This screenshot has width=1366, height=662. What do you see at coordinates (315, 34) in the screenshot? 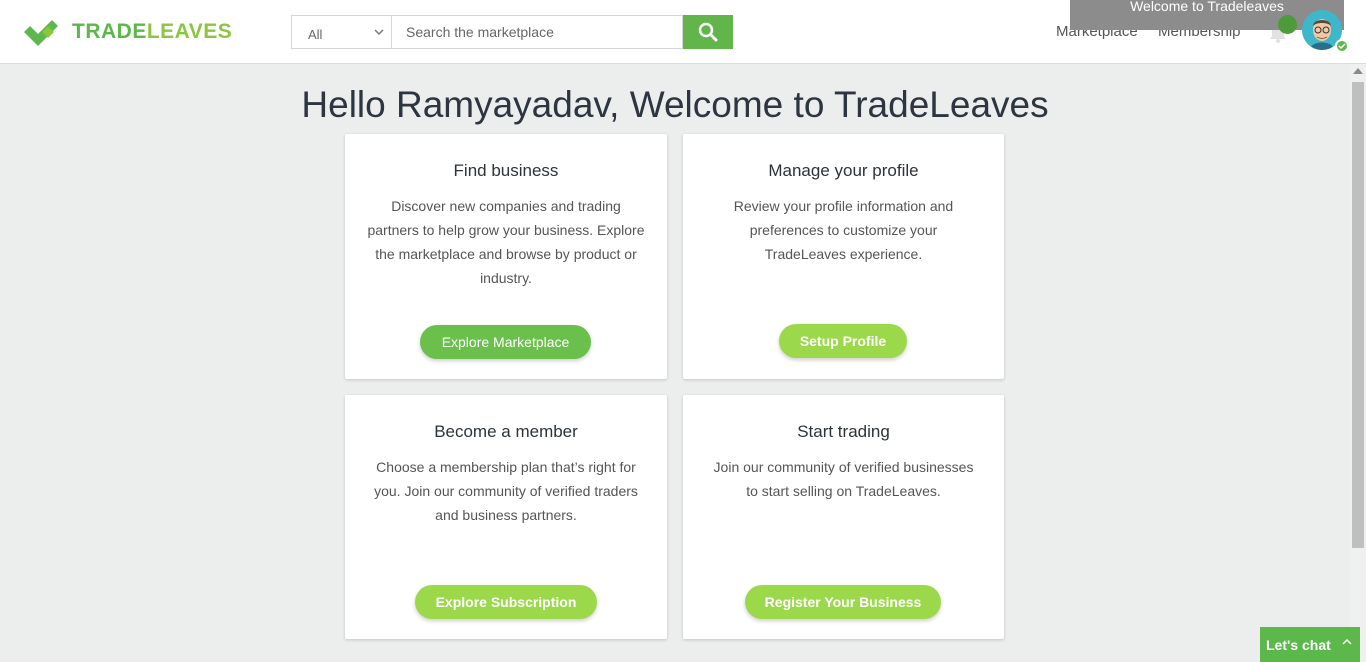
I see `search-category-value: All` at bounding box center [315, 34].